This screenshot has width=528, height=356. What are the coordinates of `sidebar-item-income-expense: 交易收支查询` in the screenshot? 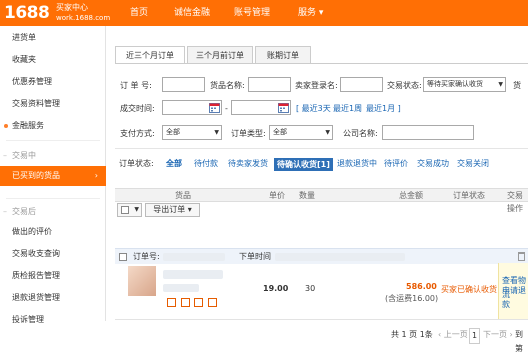 It's located at (53, 254).